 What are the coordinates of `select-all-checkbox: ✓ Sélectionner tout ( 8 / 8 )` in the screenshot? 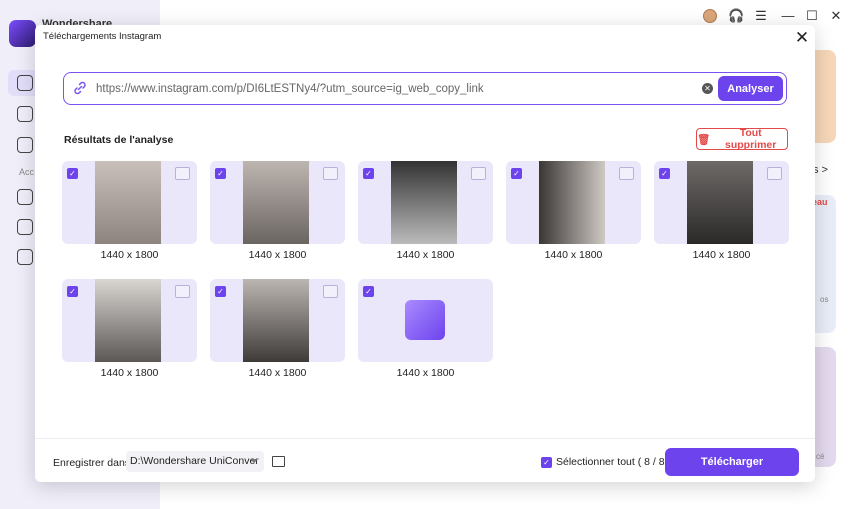 It's located at (606, 462).